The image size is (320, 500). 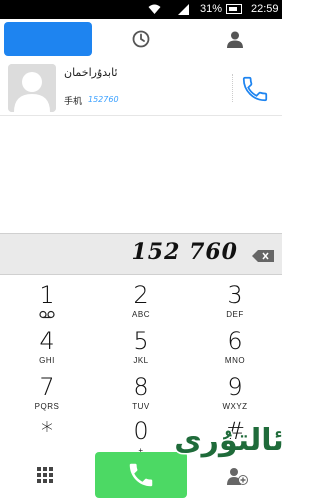 I want to click on battery-icon, so click(x=234, y=9).